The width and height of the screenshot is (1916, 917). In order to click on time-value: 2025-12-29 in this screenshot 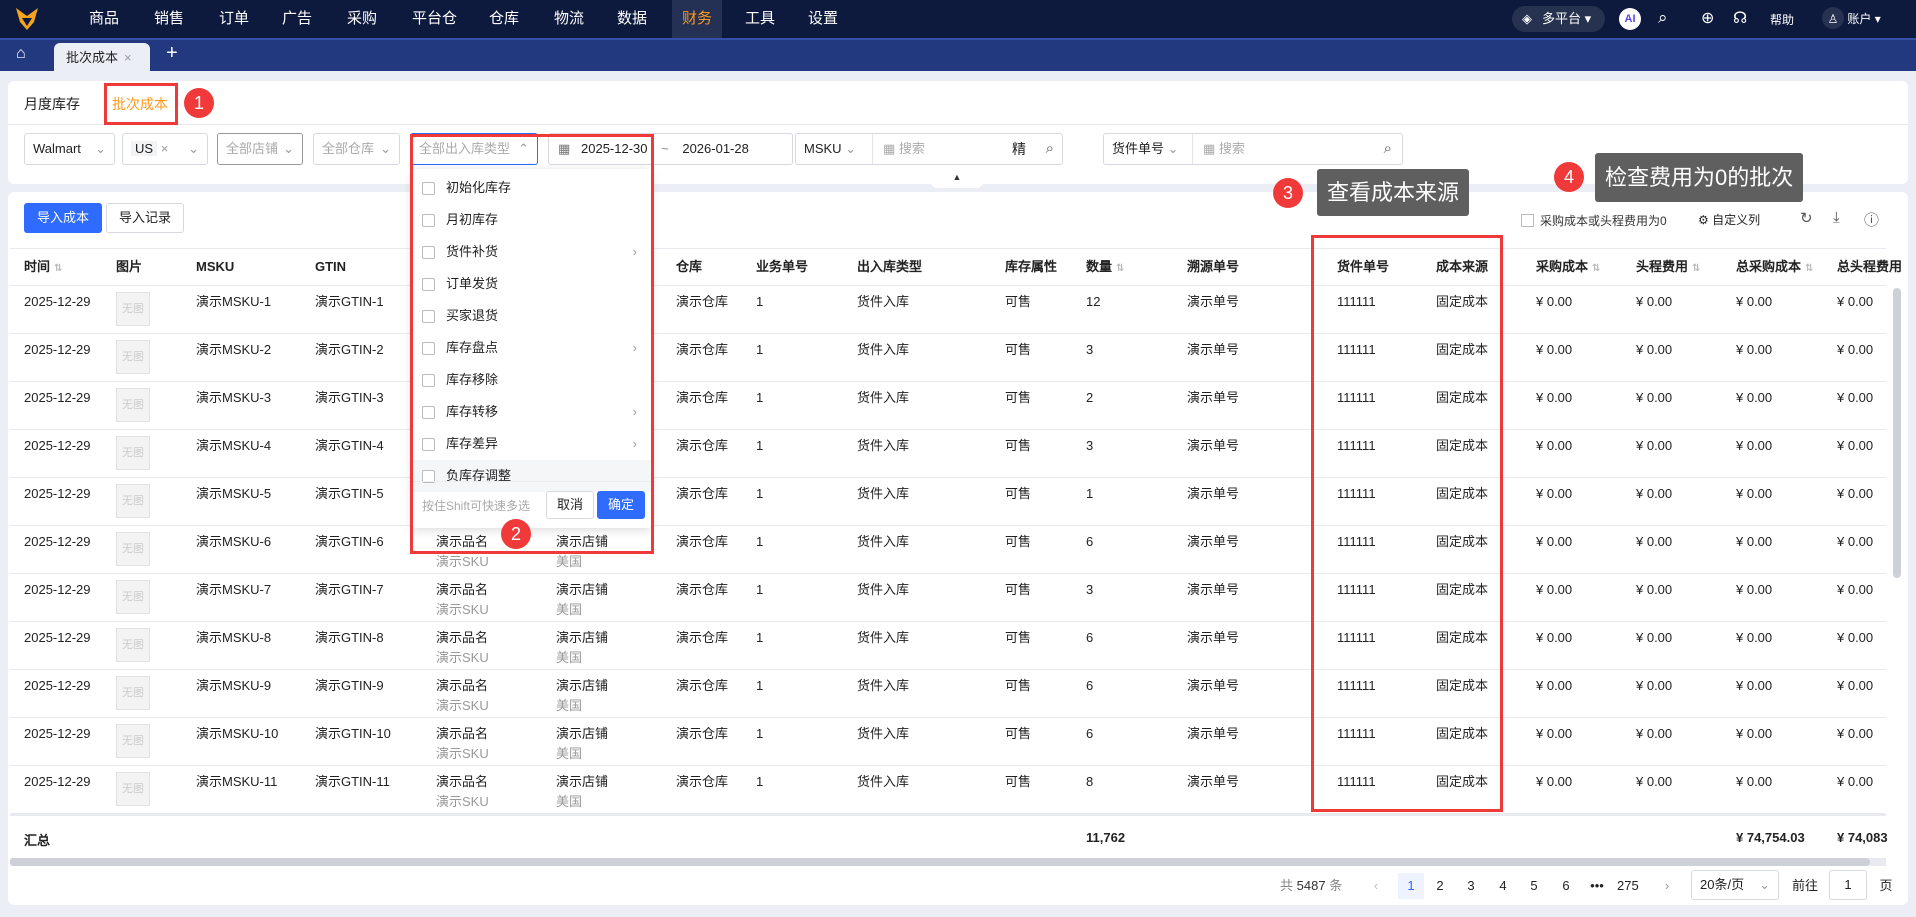, I will do `click(57, 349)`.